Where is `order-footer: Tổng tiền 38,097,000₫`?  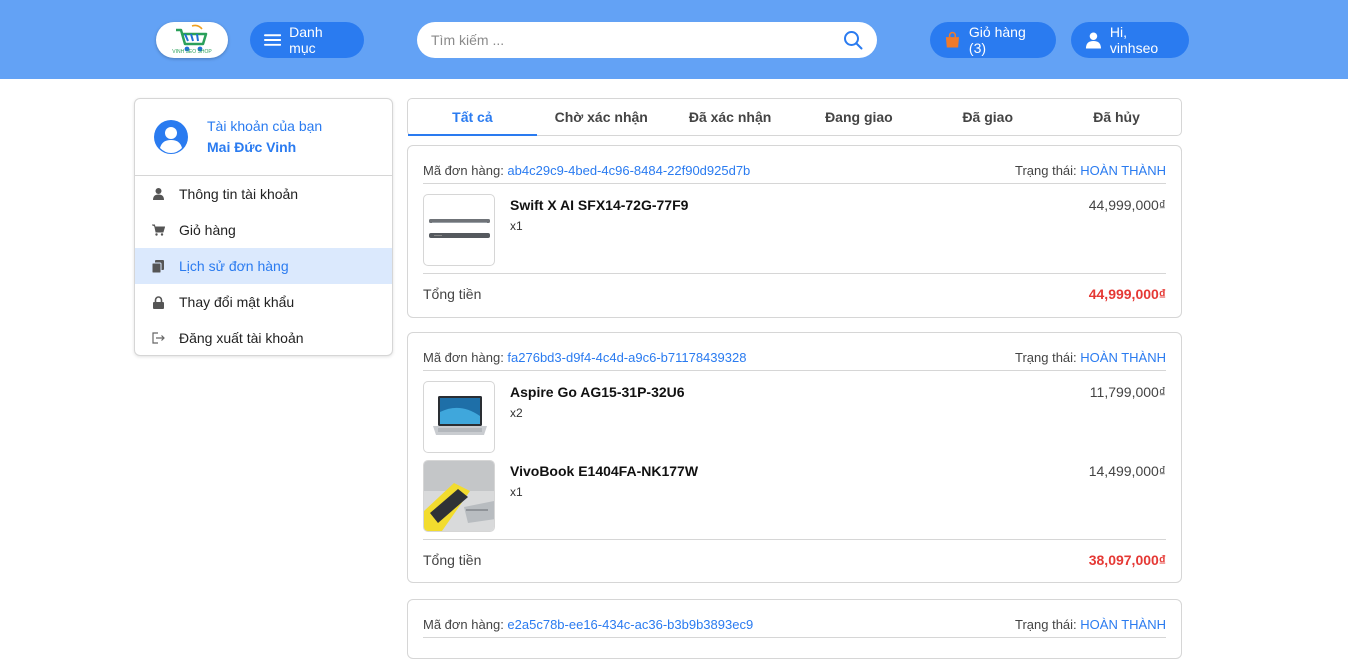
order-footer: Tổng tiền 38,097,000₫ is located at coordinates (794, 561).